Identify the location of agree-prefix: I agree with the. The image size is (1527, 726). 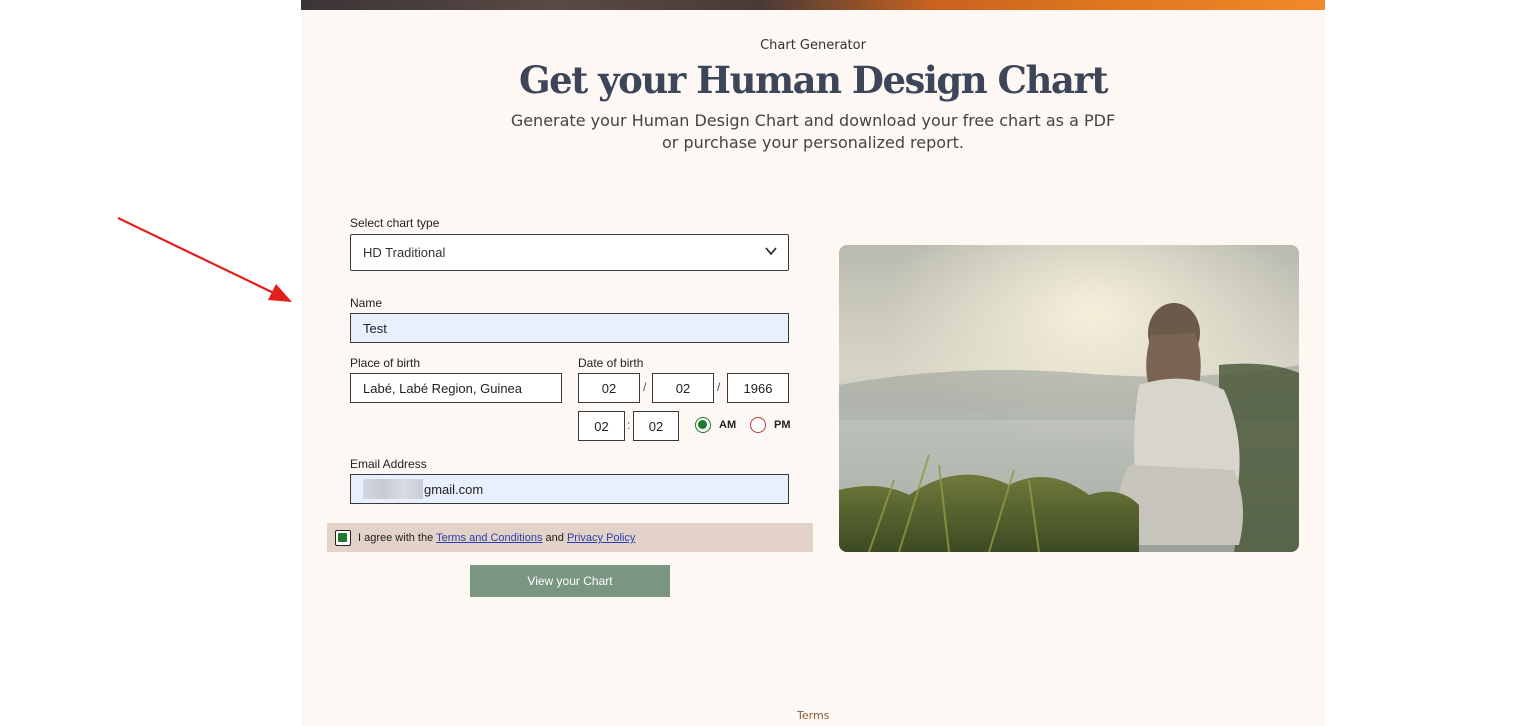
(396, 538).